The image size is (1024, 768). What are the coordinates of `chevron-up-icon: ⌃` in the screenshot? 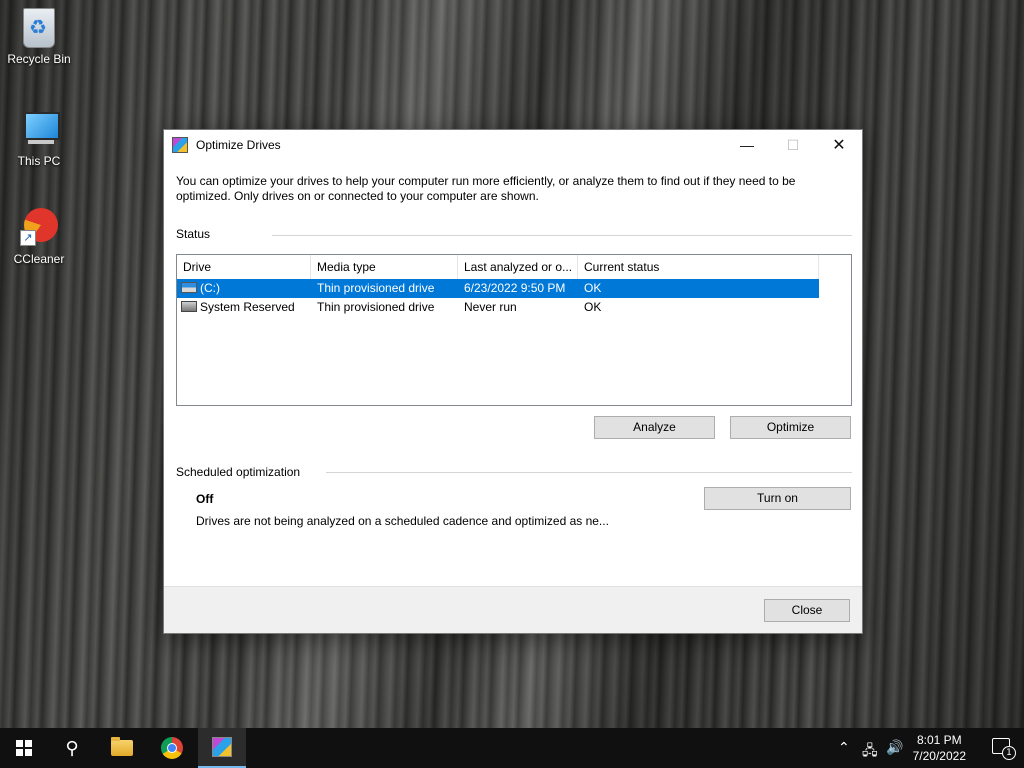 It's located at (844, 748).